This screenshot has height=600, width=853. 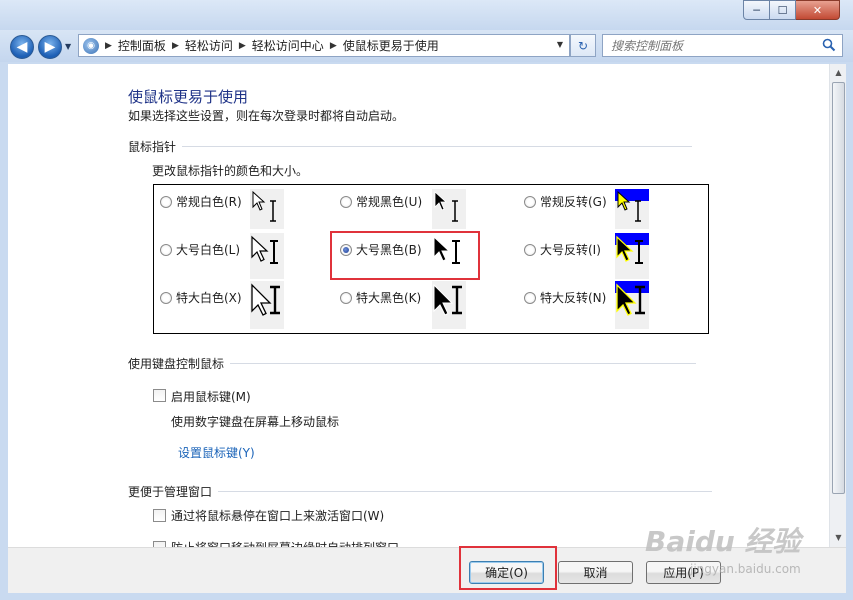 I want to click on section-keyboard-mouse: 使用键盘控制鼠标, so click(x=412, y=363).